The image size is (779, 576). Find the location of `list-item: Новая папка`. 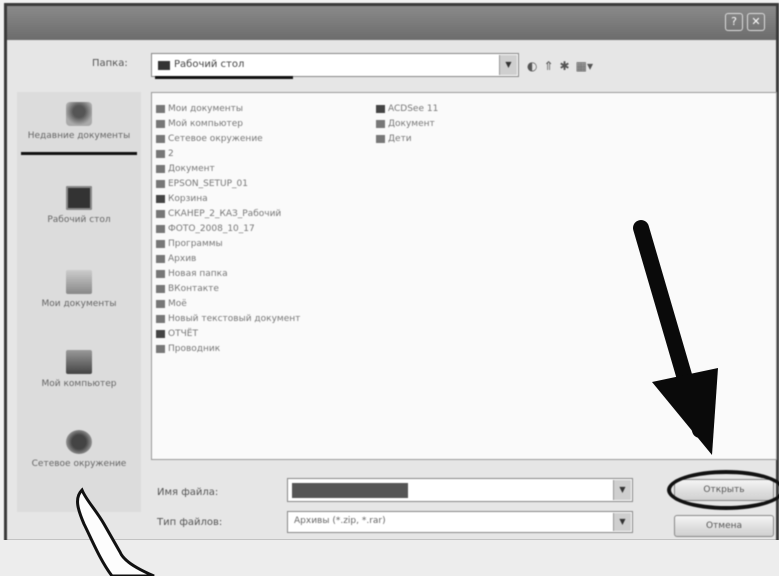

list-item: Новая папка is located at coordinates (228, 273).